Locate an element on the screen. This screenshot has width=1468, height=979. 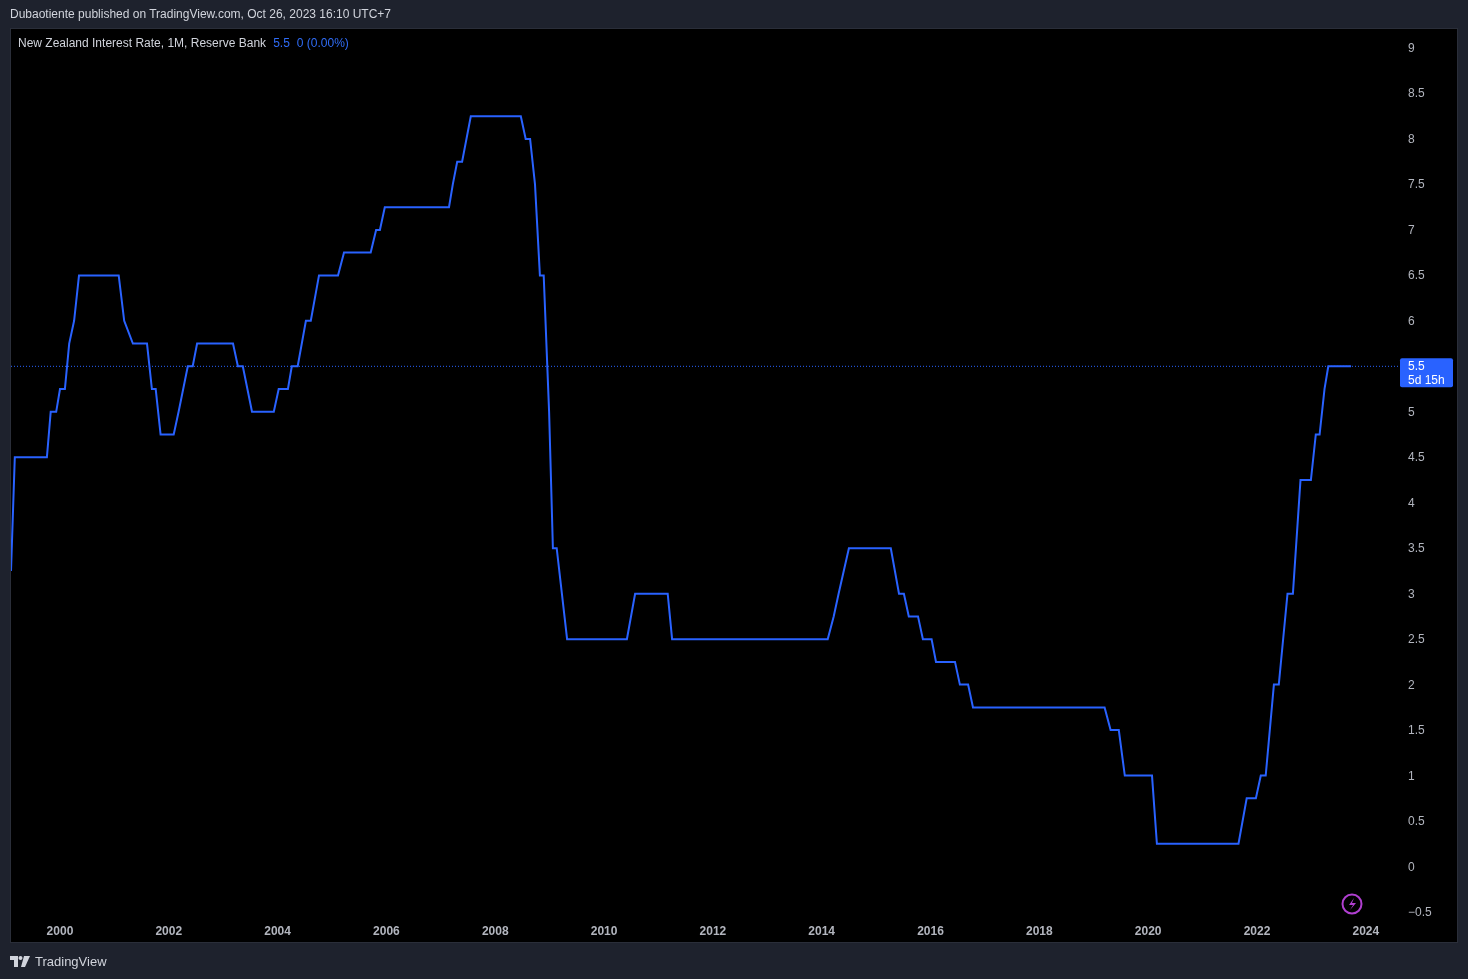
time-axis-label: 2008 is located at coordinates (495, 931).